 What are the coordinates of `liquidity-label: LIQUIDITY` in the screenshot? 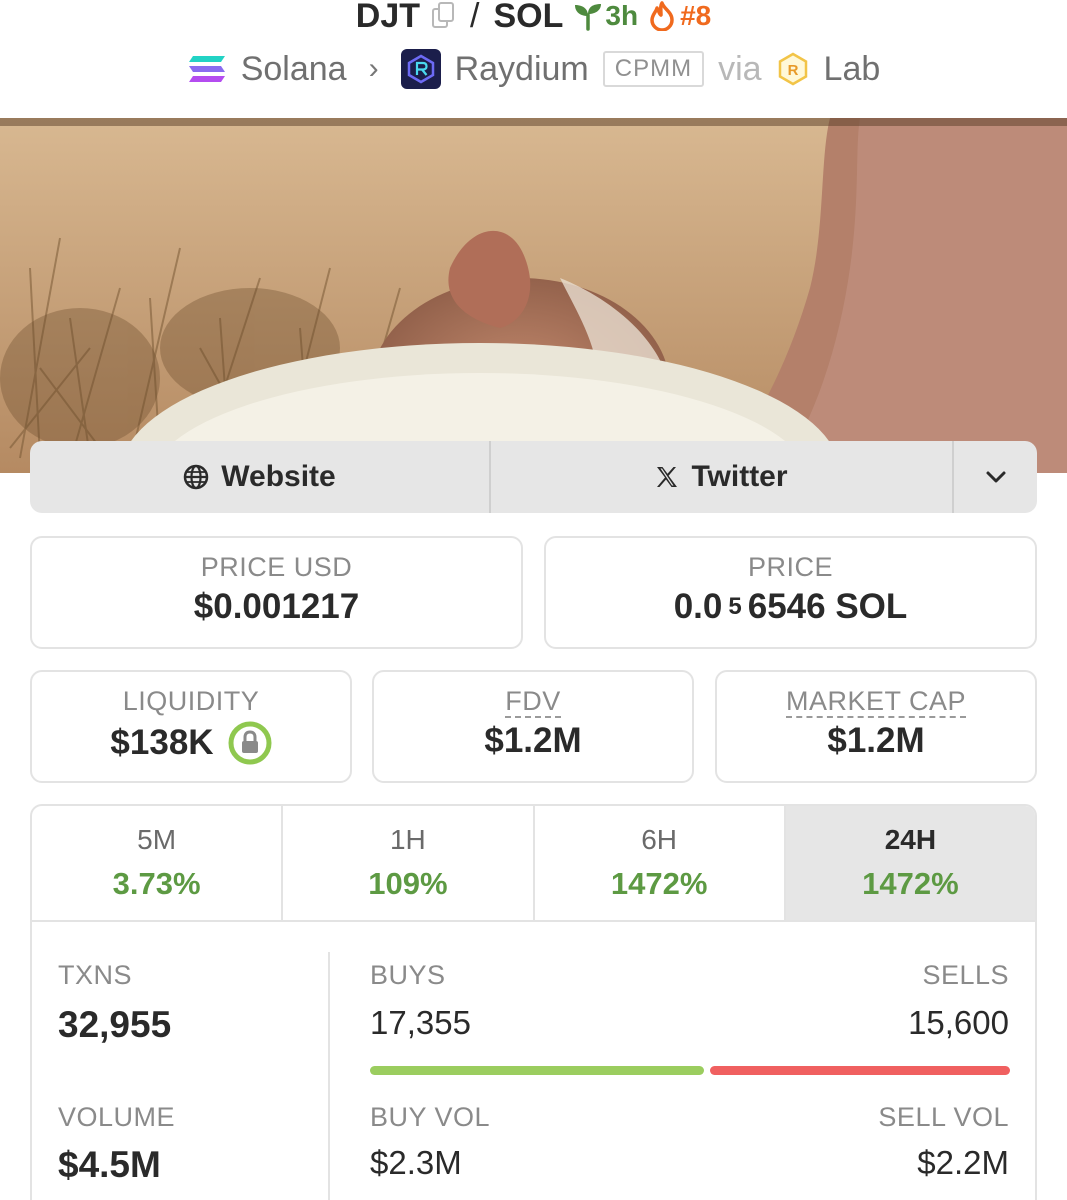 It's located at (191, 701).